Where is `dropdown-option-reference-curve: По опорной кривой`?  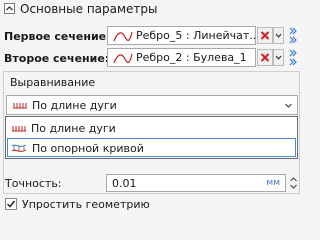
dropdown-option-reference-curve: По опорной кривой is located at coordinates (151, 147).